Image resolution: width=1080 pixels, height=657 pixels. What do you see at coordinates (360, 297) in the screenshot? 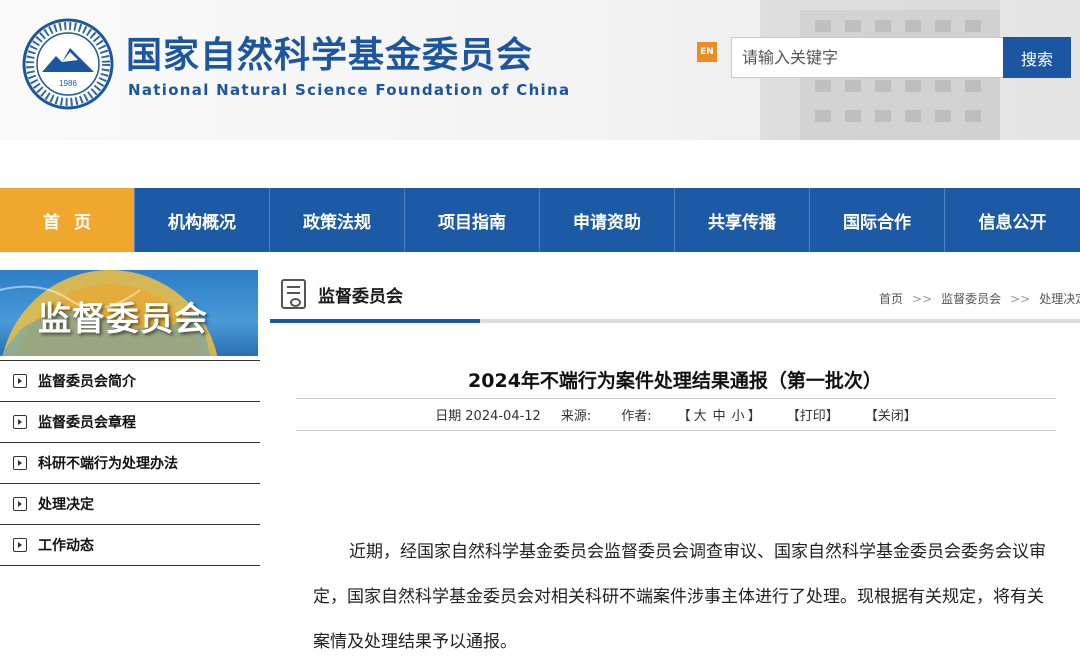
I see `section-title: 监督委员会` at bounding box center [360, 297].